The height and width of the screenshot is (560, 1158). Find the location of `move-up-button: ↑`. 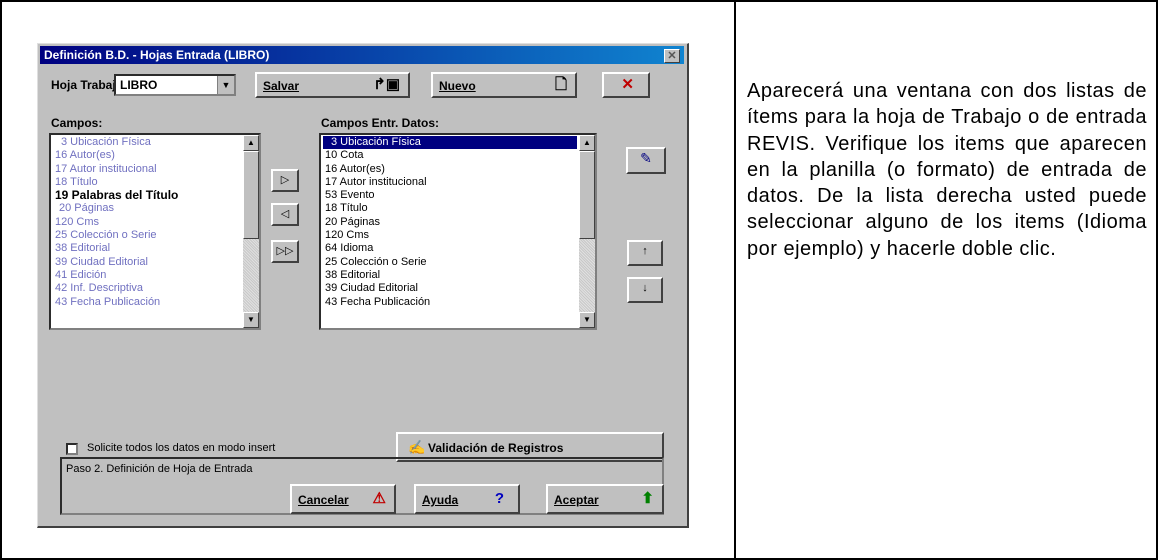

move-up-button: ↑ is located at coordinates (645, 253).